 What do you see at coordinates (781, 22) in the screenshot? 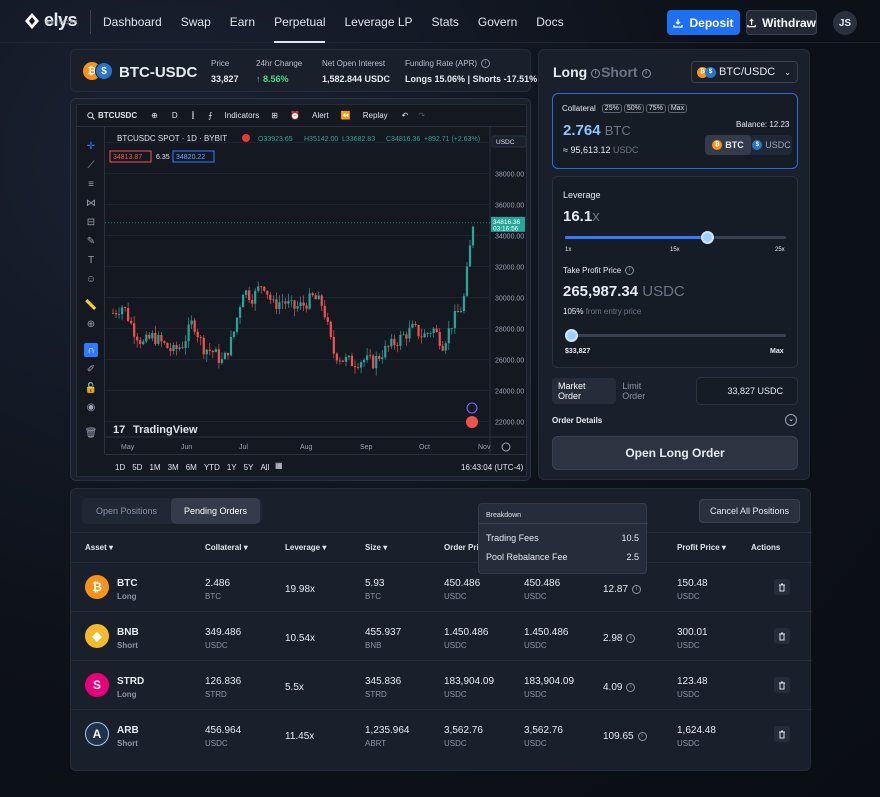
I see `withdraw-button: Withdraw` at bounding box center [781, 22].